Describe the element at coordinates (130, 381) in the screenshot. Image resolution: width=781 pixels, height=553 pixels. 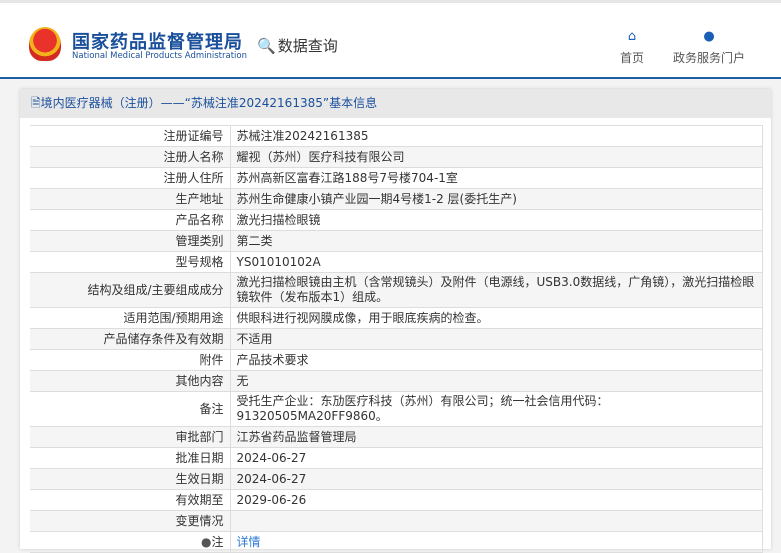
I see `field-label: 其他内容` at that location.